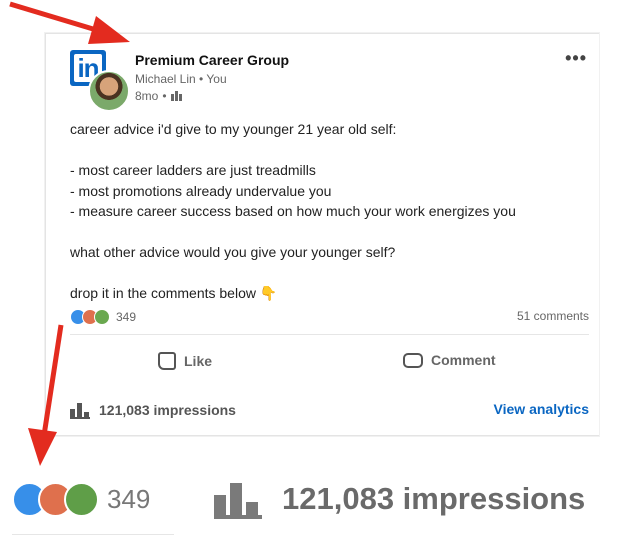  Describe the element at coordinates (413, 360) in the screenshot. I see `comment-bubble-icon` at that location.